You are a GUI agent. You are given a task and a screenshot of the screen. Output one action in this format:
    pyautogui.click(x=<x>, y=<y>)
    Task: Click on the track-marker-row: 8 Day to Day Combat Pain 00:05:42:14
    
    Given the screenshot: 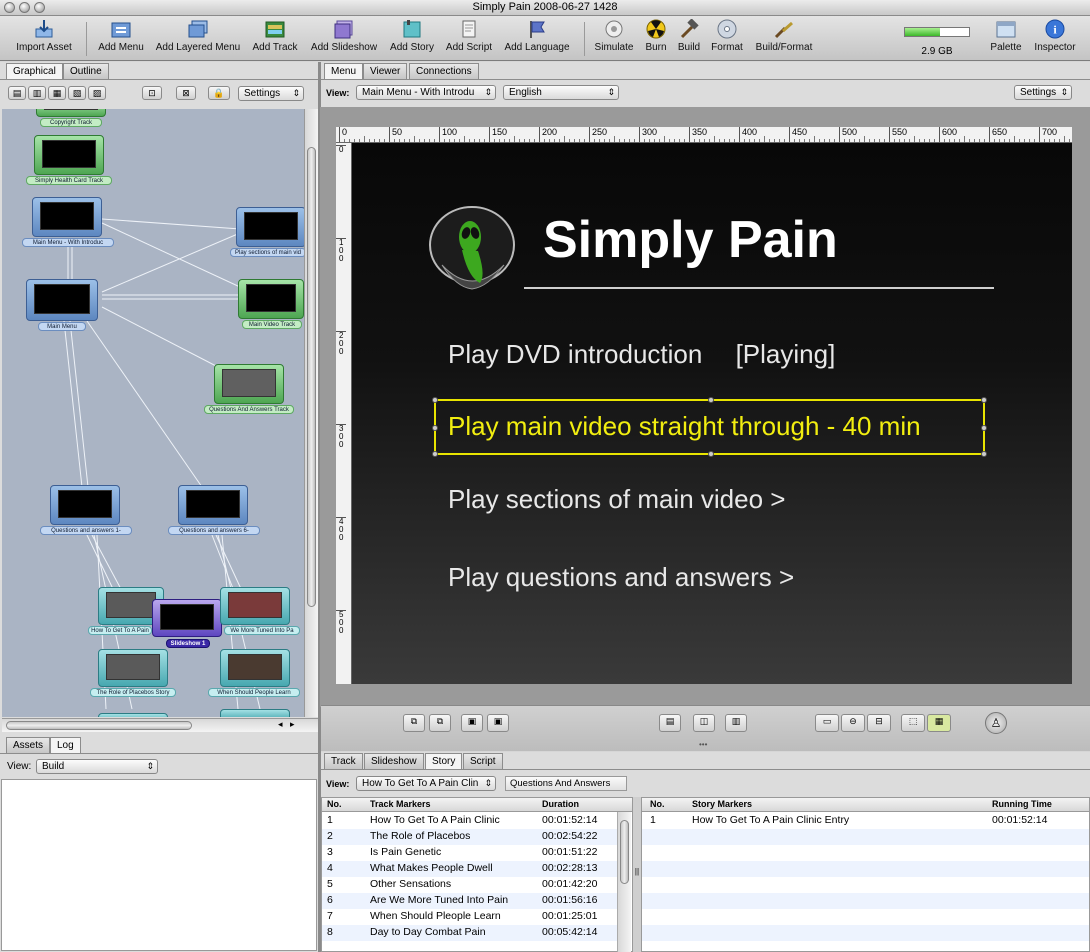 What is the action you would take?
    pyautogui.click(x=470, y=933)
    